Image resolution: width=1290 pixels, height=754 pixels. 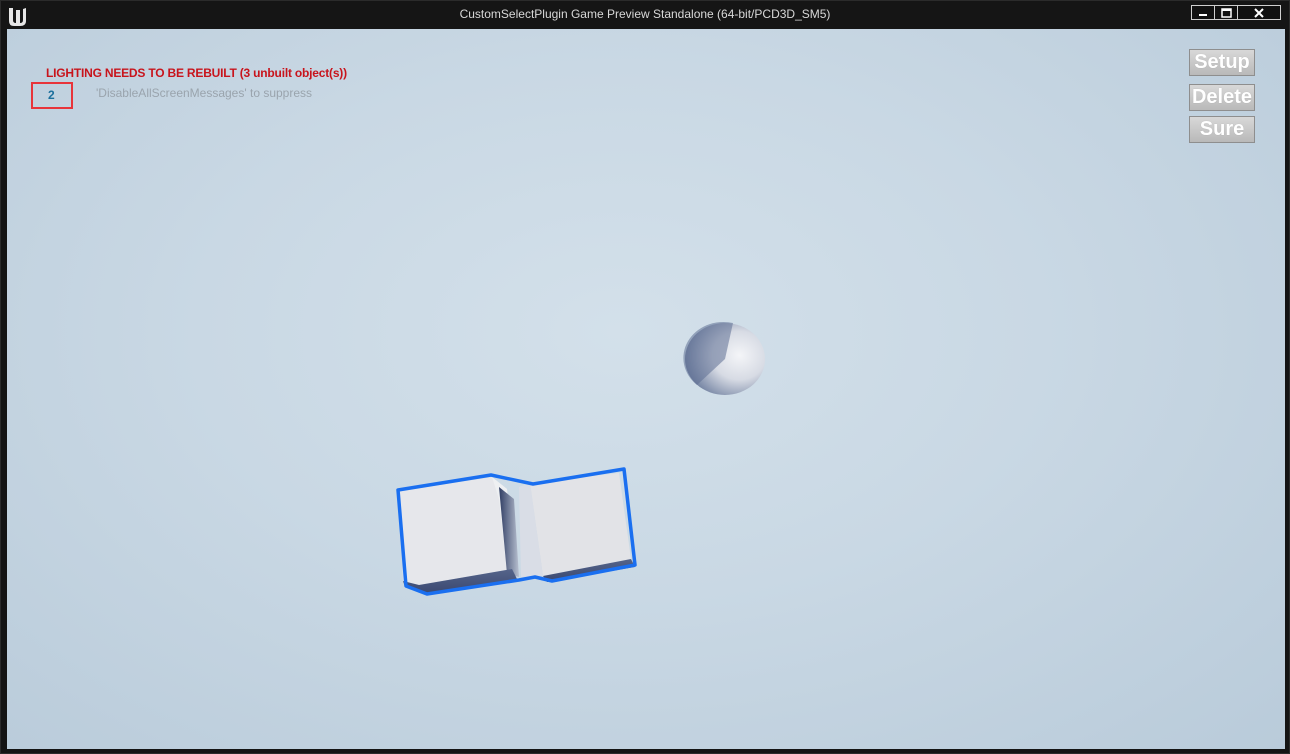 I want to click on close-button, so click(x=1259, y=12).